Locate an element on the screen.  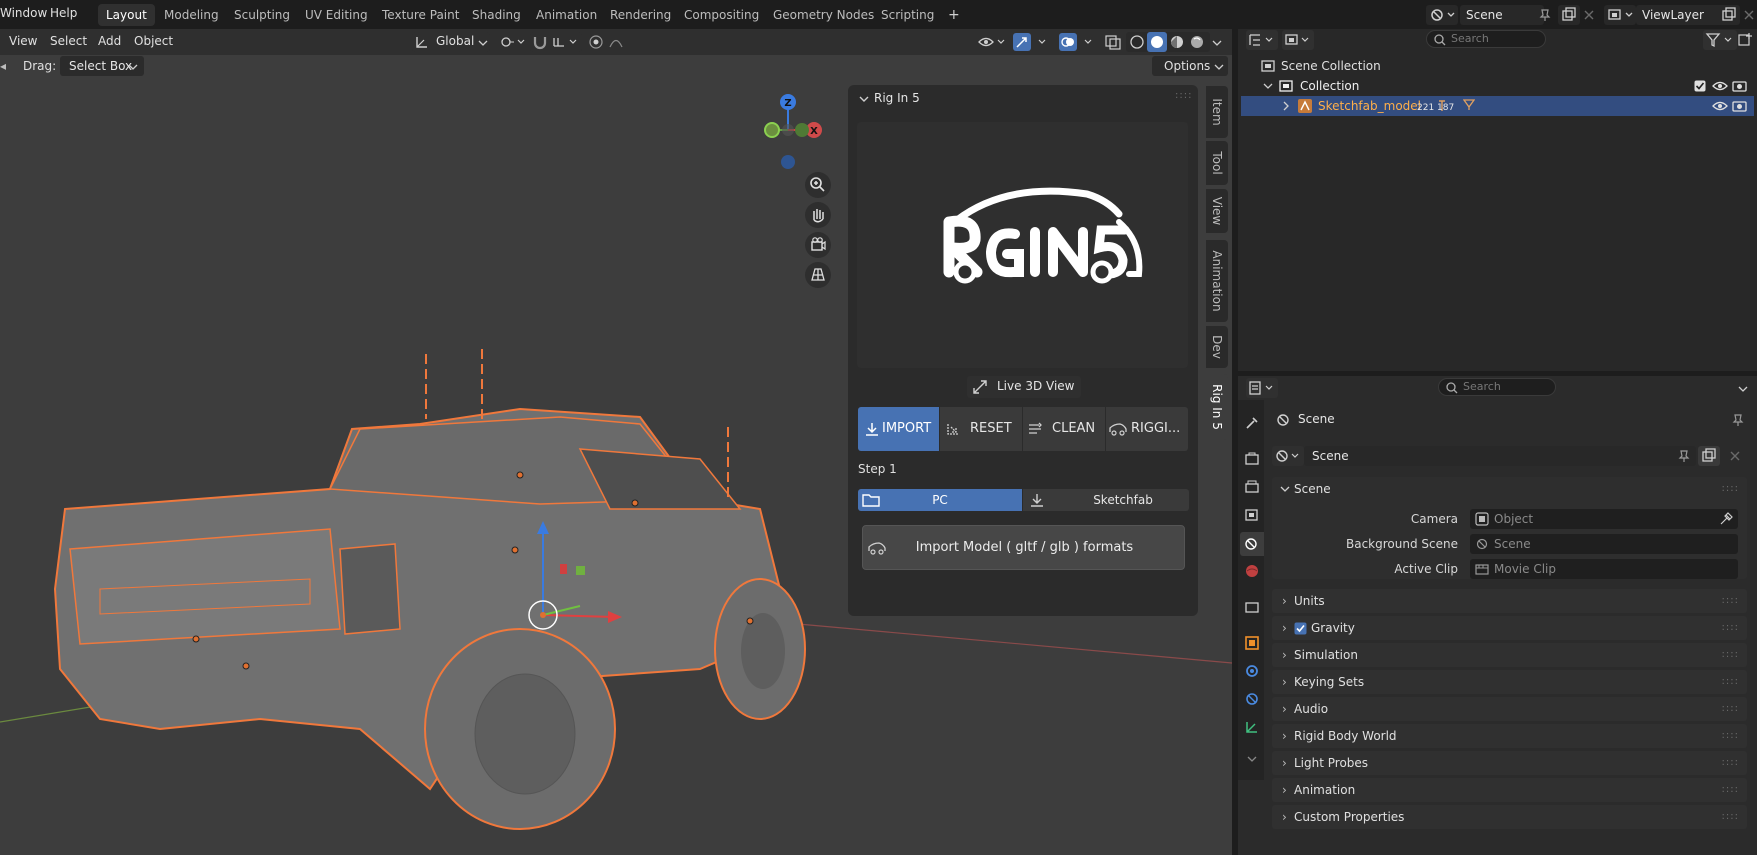
workspace-tab-compositing: Compositing is located at coordinates (721, 15).